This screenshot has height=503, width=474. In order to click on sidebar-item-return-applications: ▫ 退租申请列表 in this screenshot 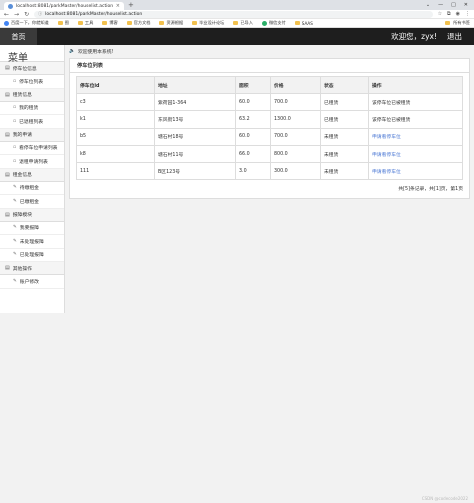, I will do `click(32, 162)`.